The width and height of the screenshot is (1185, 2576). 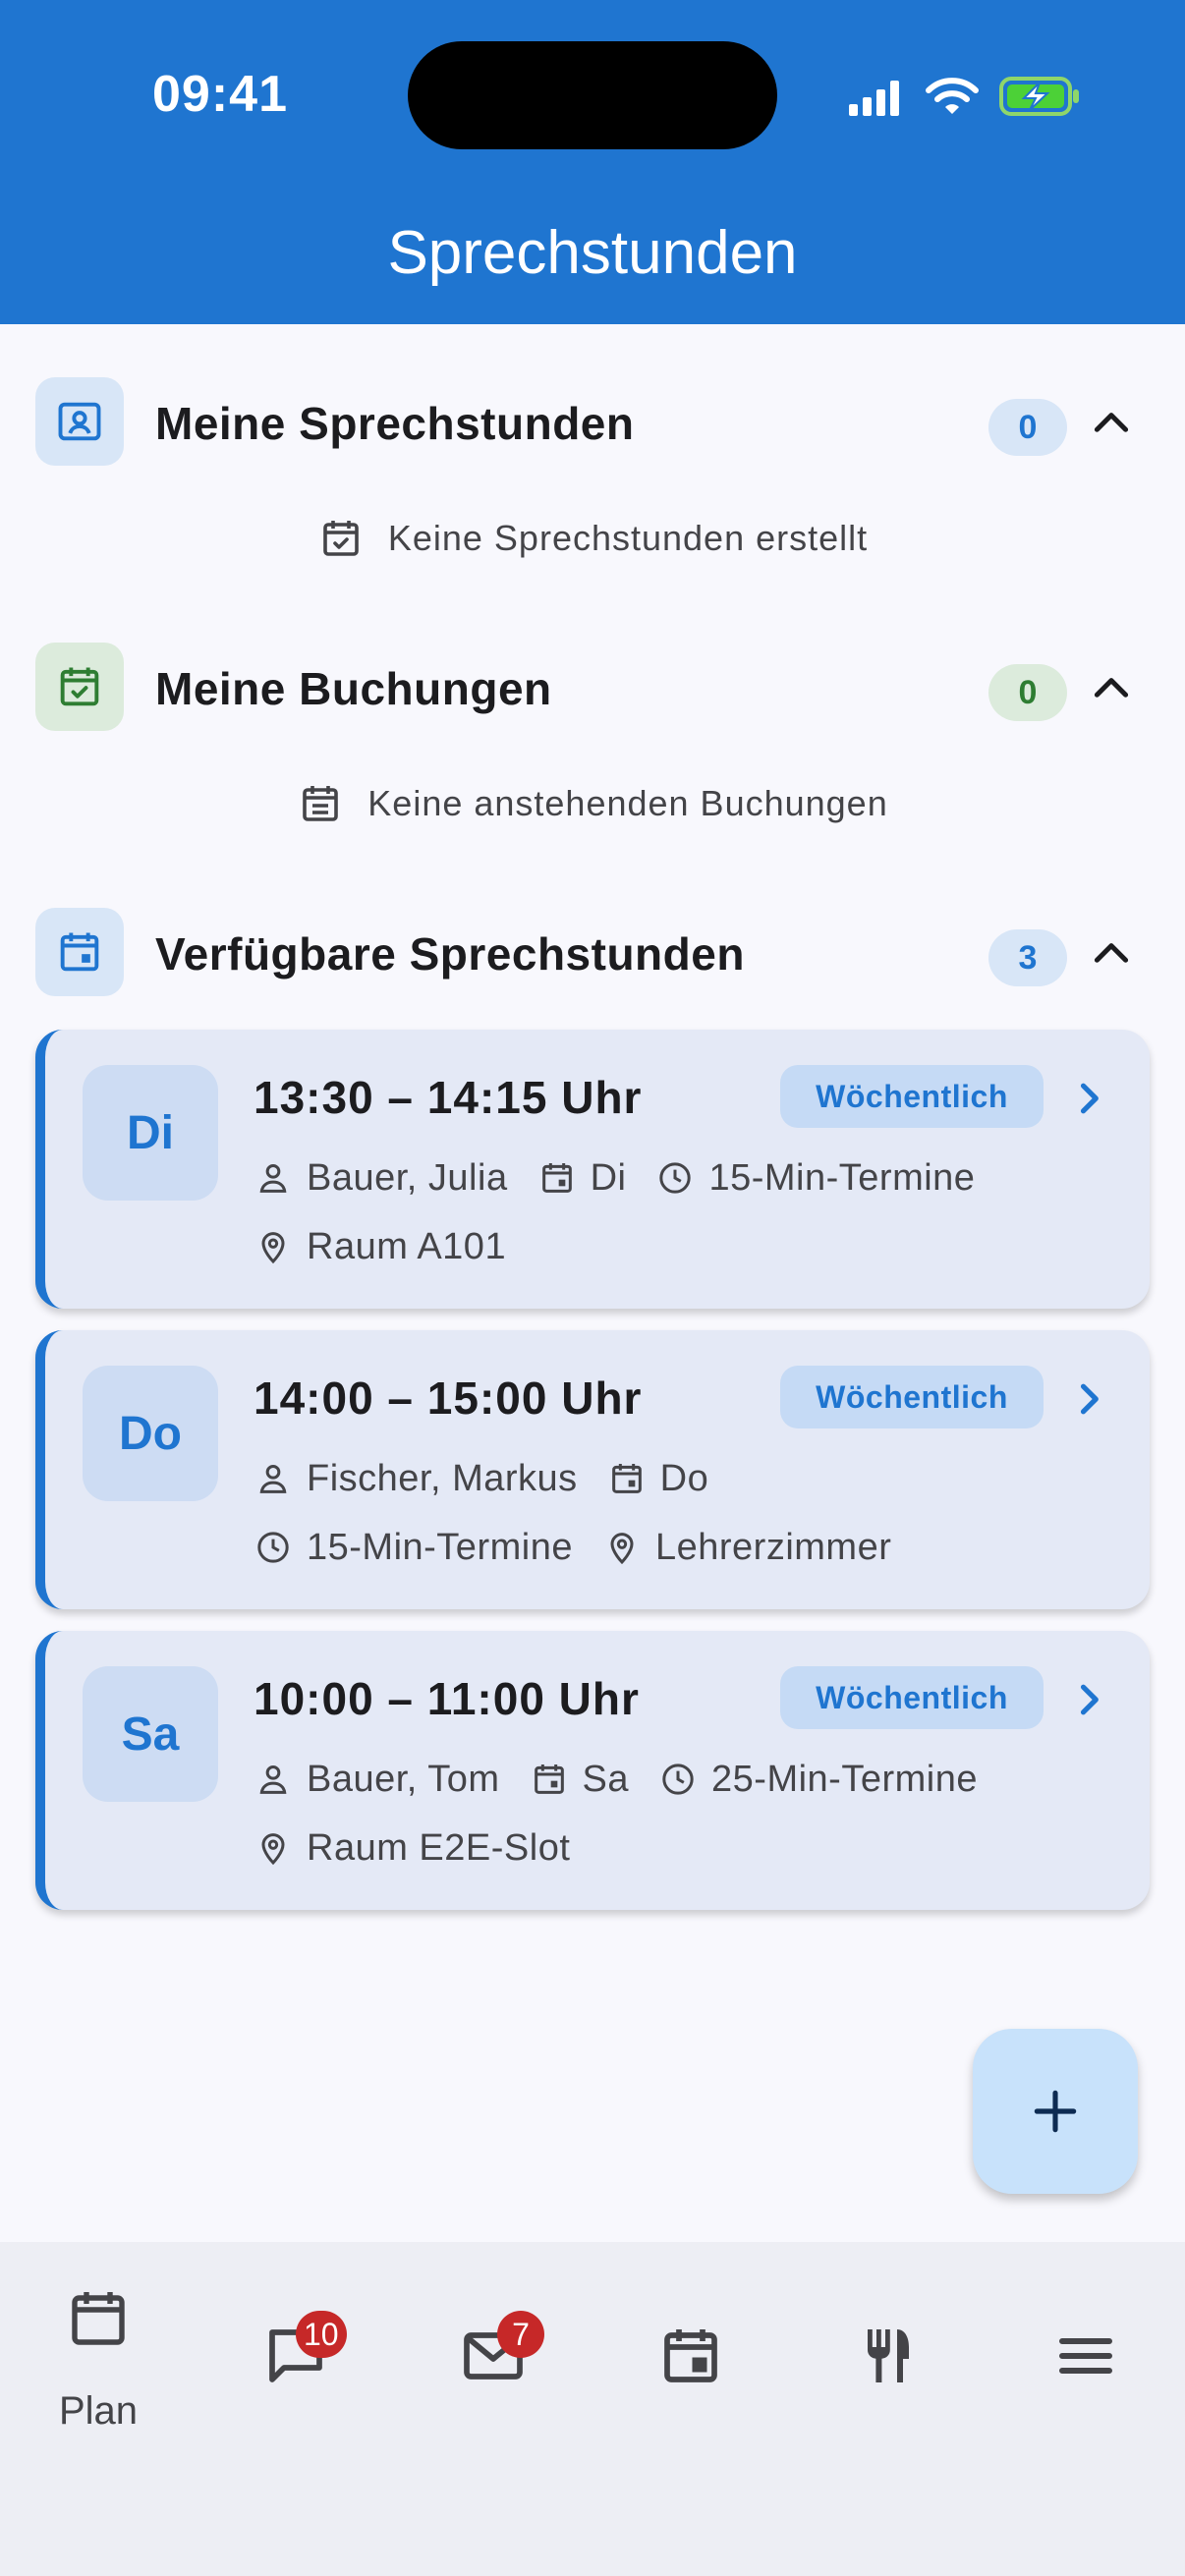 What do you see at coordinates (1039, 96) in the screenshot?
I see `battery-charging-icon` at bounding box center [1039, 96].